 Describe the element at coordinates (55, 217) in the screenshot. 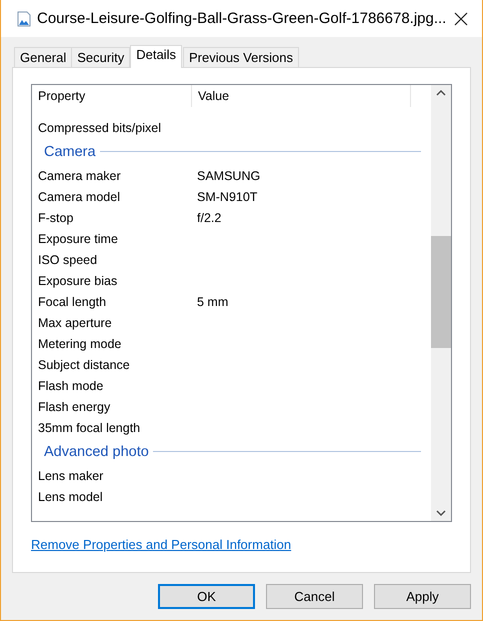

I see `property-name: F-stop` at that location.